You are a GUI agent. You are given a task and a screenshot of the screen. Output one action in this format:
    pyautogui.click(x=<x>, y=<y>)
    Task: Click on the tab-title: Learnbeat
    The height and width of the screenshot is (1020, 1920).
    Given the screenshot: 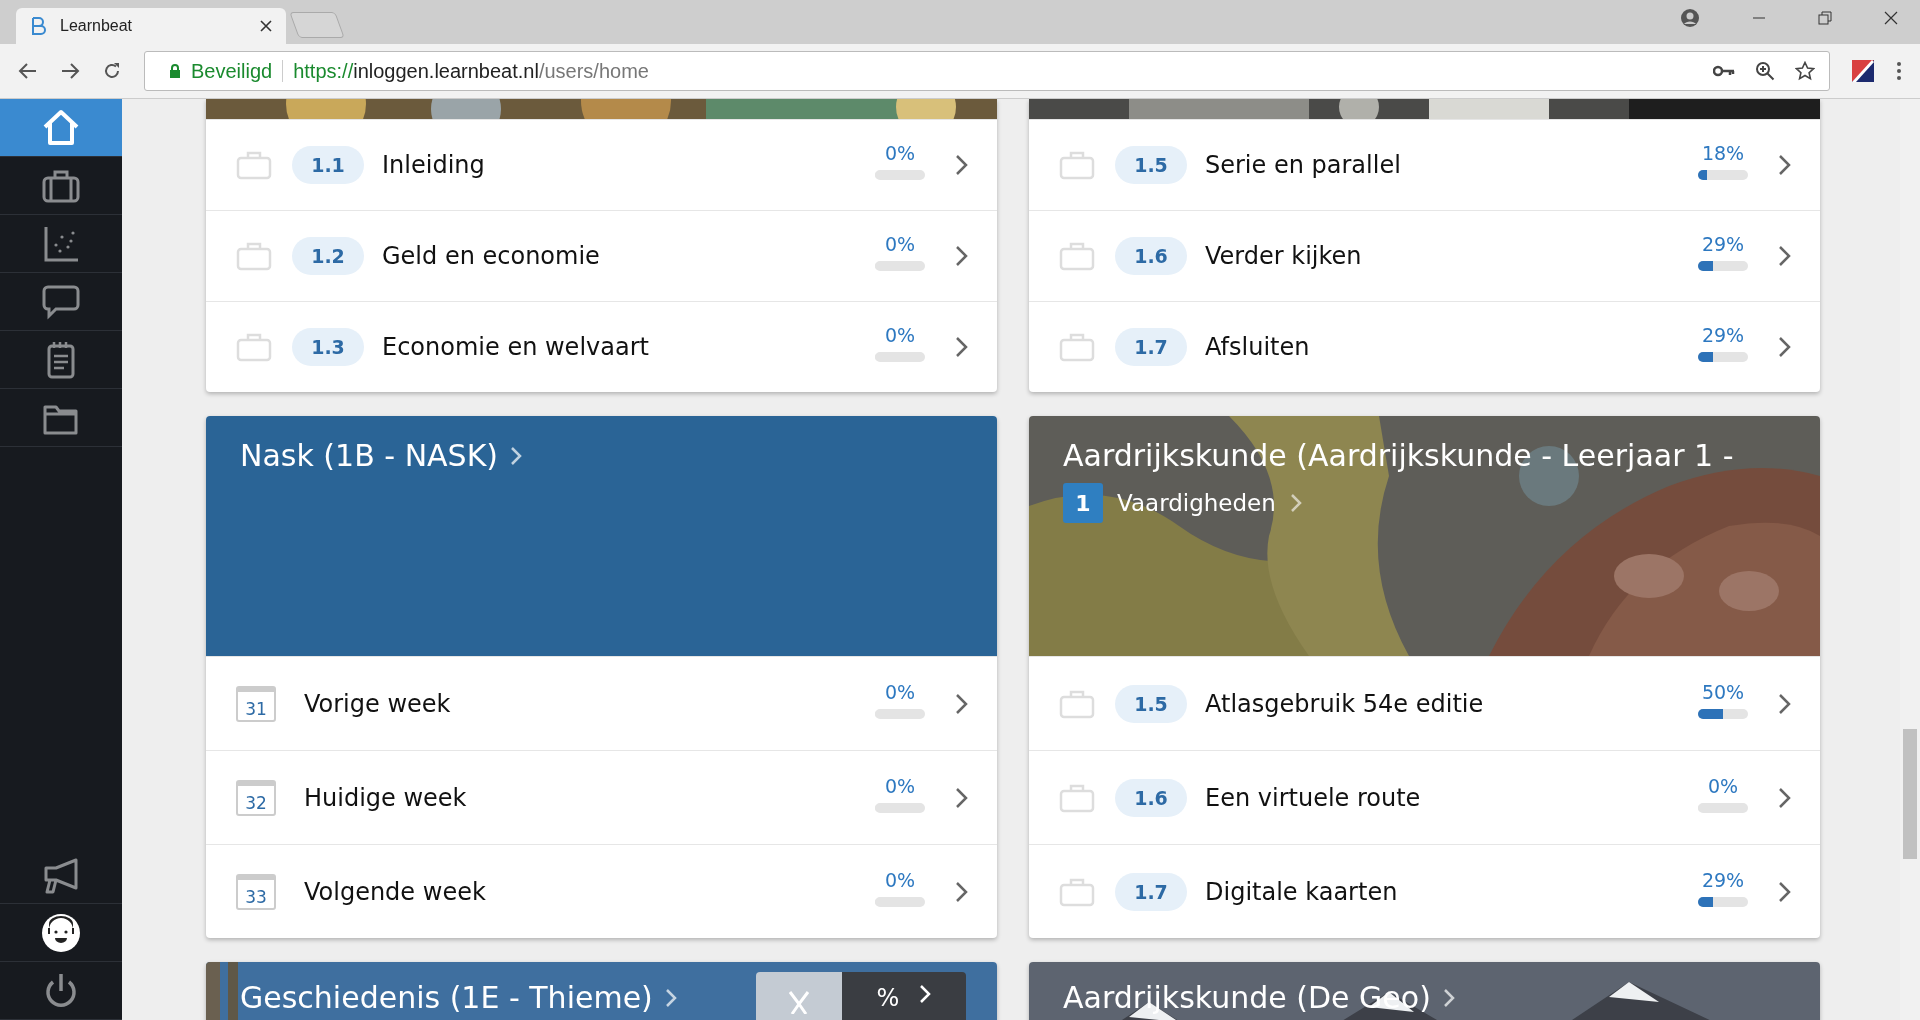 What is the action you would take?
    pyautogui.click(x=96, y=26)
    